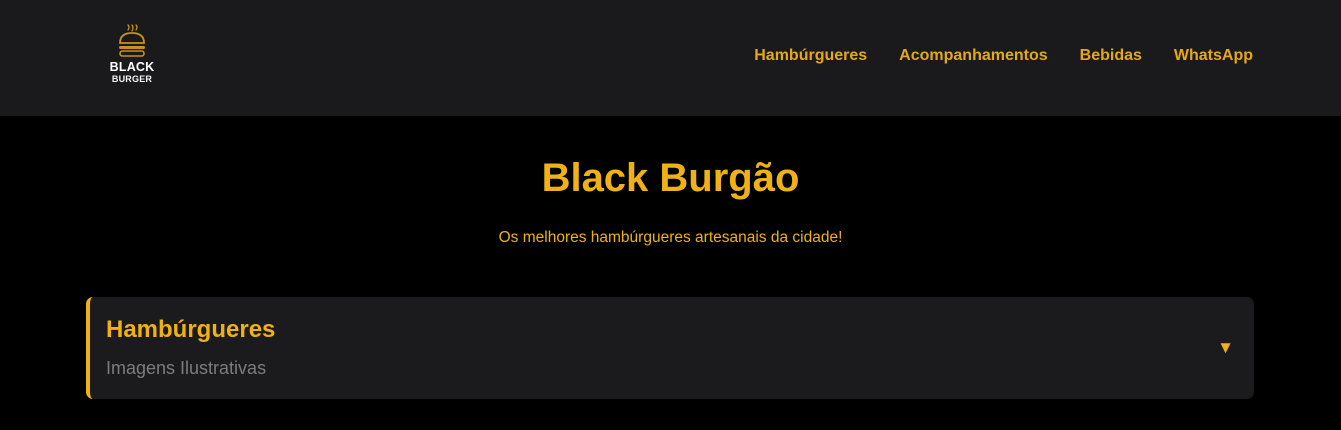 The image size is (1341, 430). I want to click on burger-icon, so click(132, 40).